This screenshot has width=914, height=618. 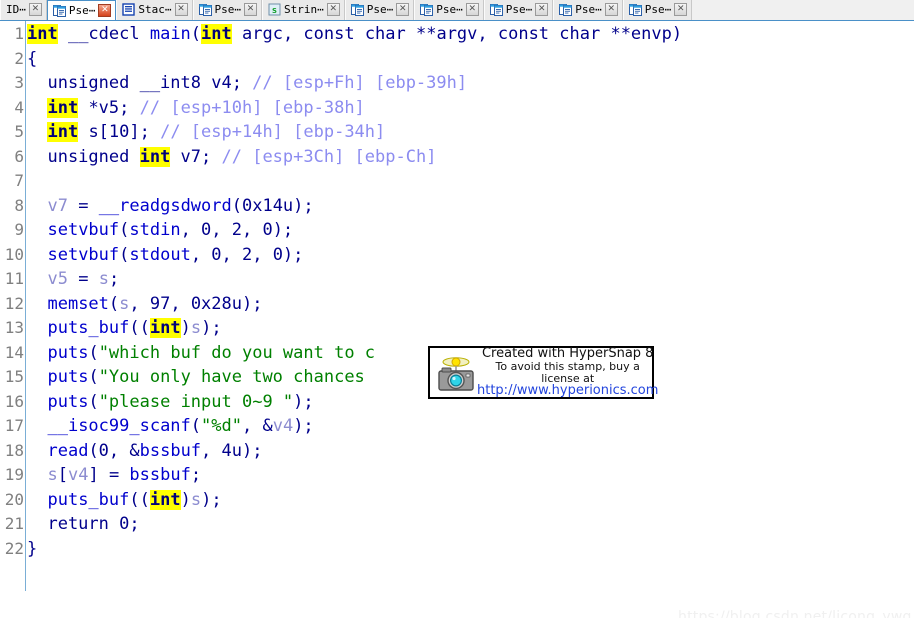 I want to click on line-text: memset(s, 97, 0x28u);, so click(x=143, y=304).